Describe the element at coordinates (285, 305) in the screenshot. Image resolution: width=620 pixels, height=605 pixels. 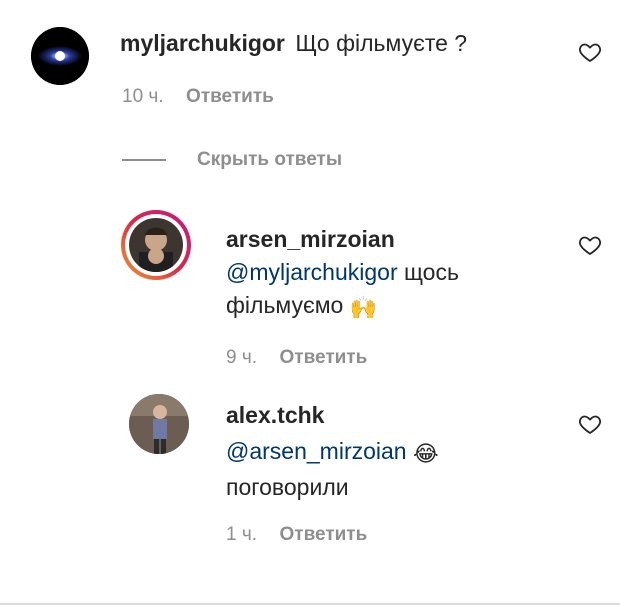
I see `reply1-text-part2: фільмуємо` at that location.